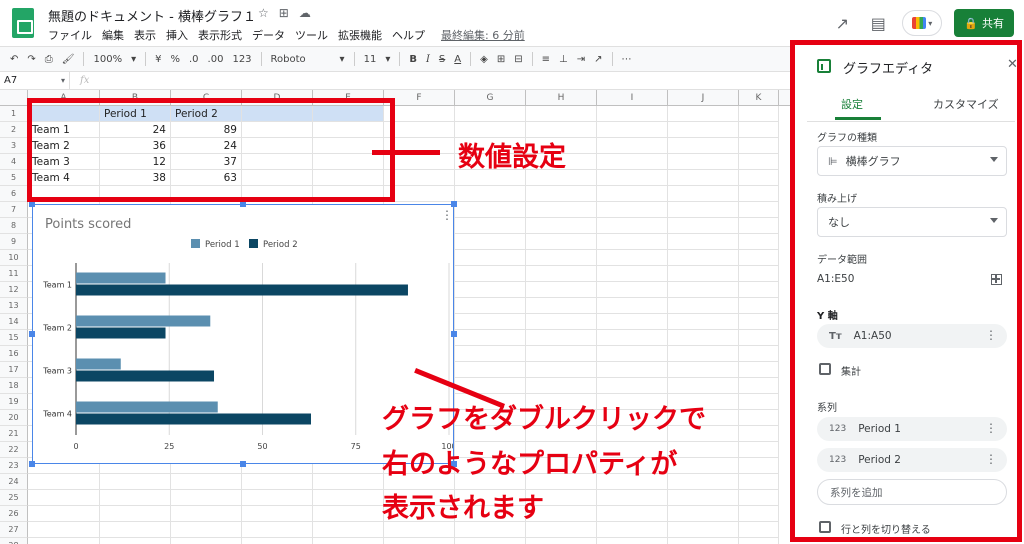  Describe the element at coordinates (14, 466) in the screenshot. I see `row-header-23: 23` at that location.